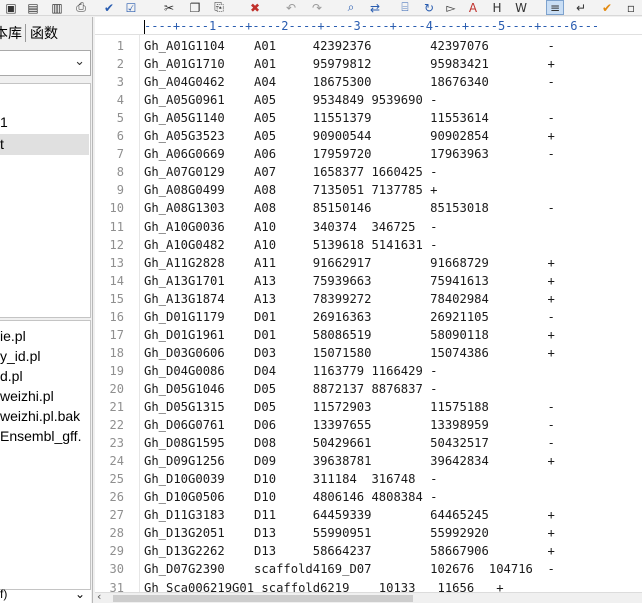  What do you see at coordinates (263, 598) in the screenshot?
I see `scroll-thumb` at bounding box center [263, 598].